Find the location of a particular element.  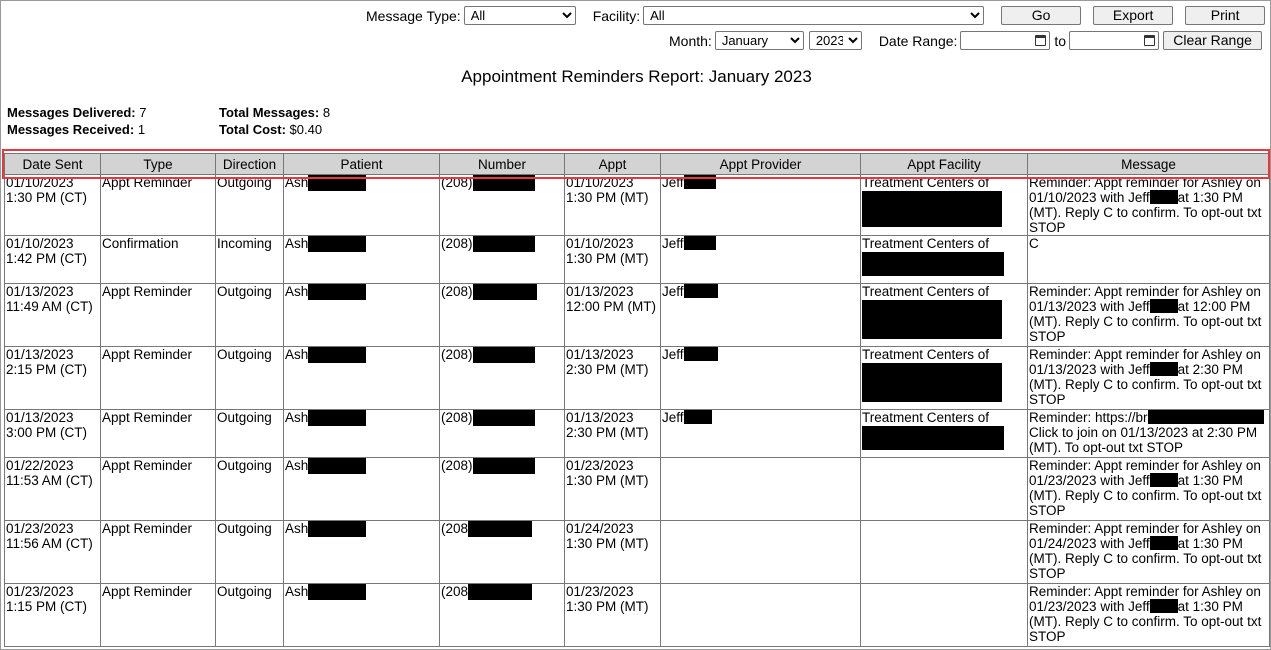

appt-line: 01/13/2023 is located at coordinates (600, 355).